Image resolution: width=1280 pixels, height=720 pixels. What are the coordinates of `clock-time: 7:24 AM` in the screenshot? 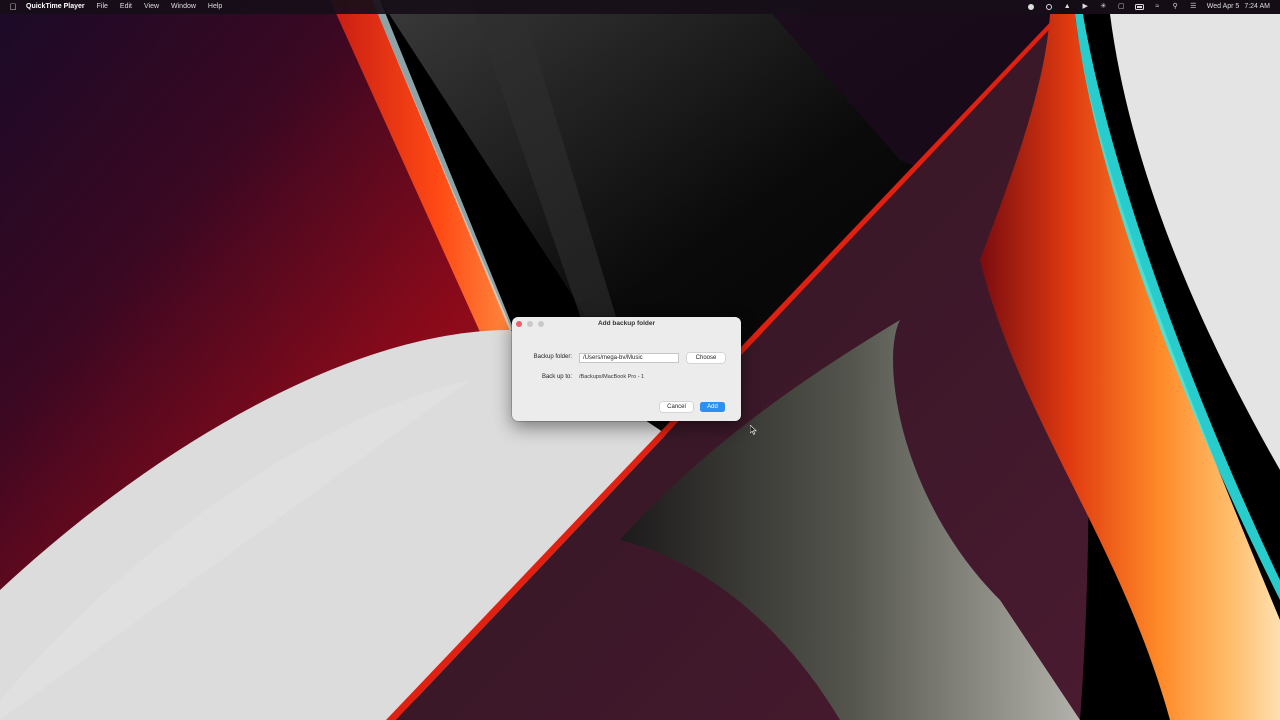 It's located at (1257, 6).